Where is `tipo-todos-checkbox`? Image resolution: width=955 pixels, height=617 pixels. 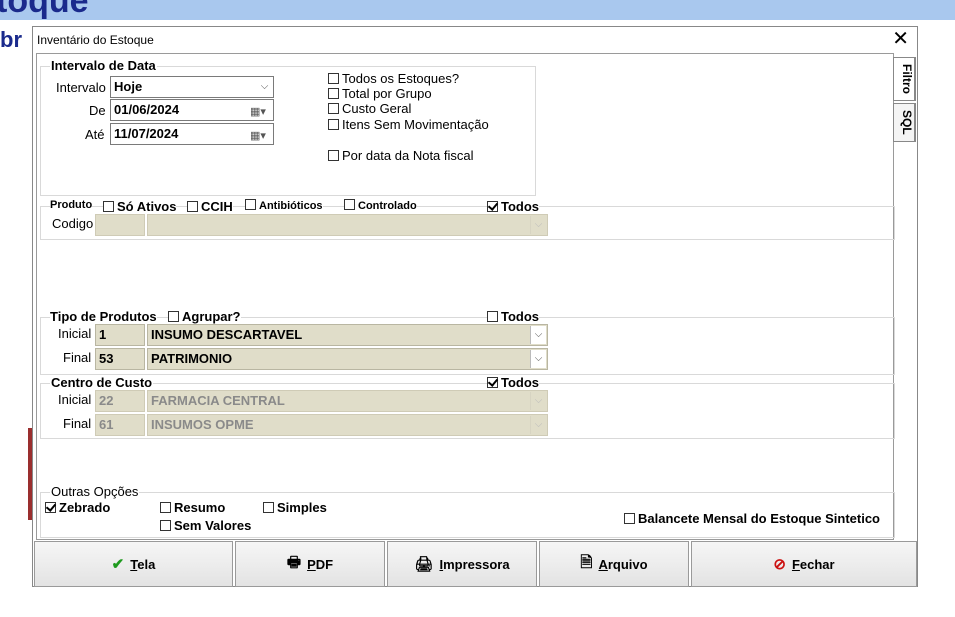
tipo-todos-checkbox is located at coordinates (492, 316).